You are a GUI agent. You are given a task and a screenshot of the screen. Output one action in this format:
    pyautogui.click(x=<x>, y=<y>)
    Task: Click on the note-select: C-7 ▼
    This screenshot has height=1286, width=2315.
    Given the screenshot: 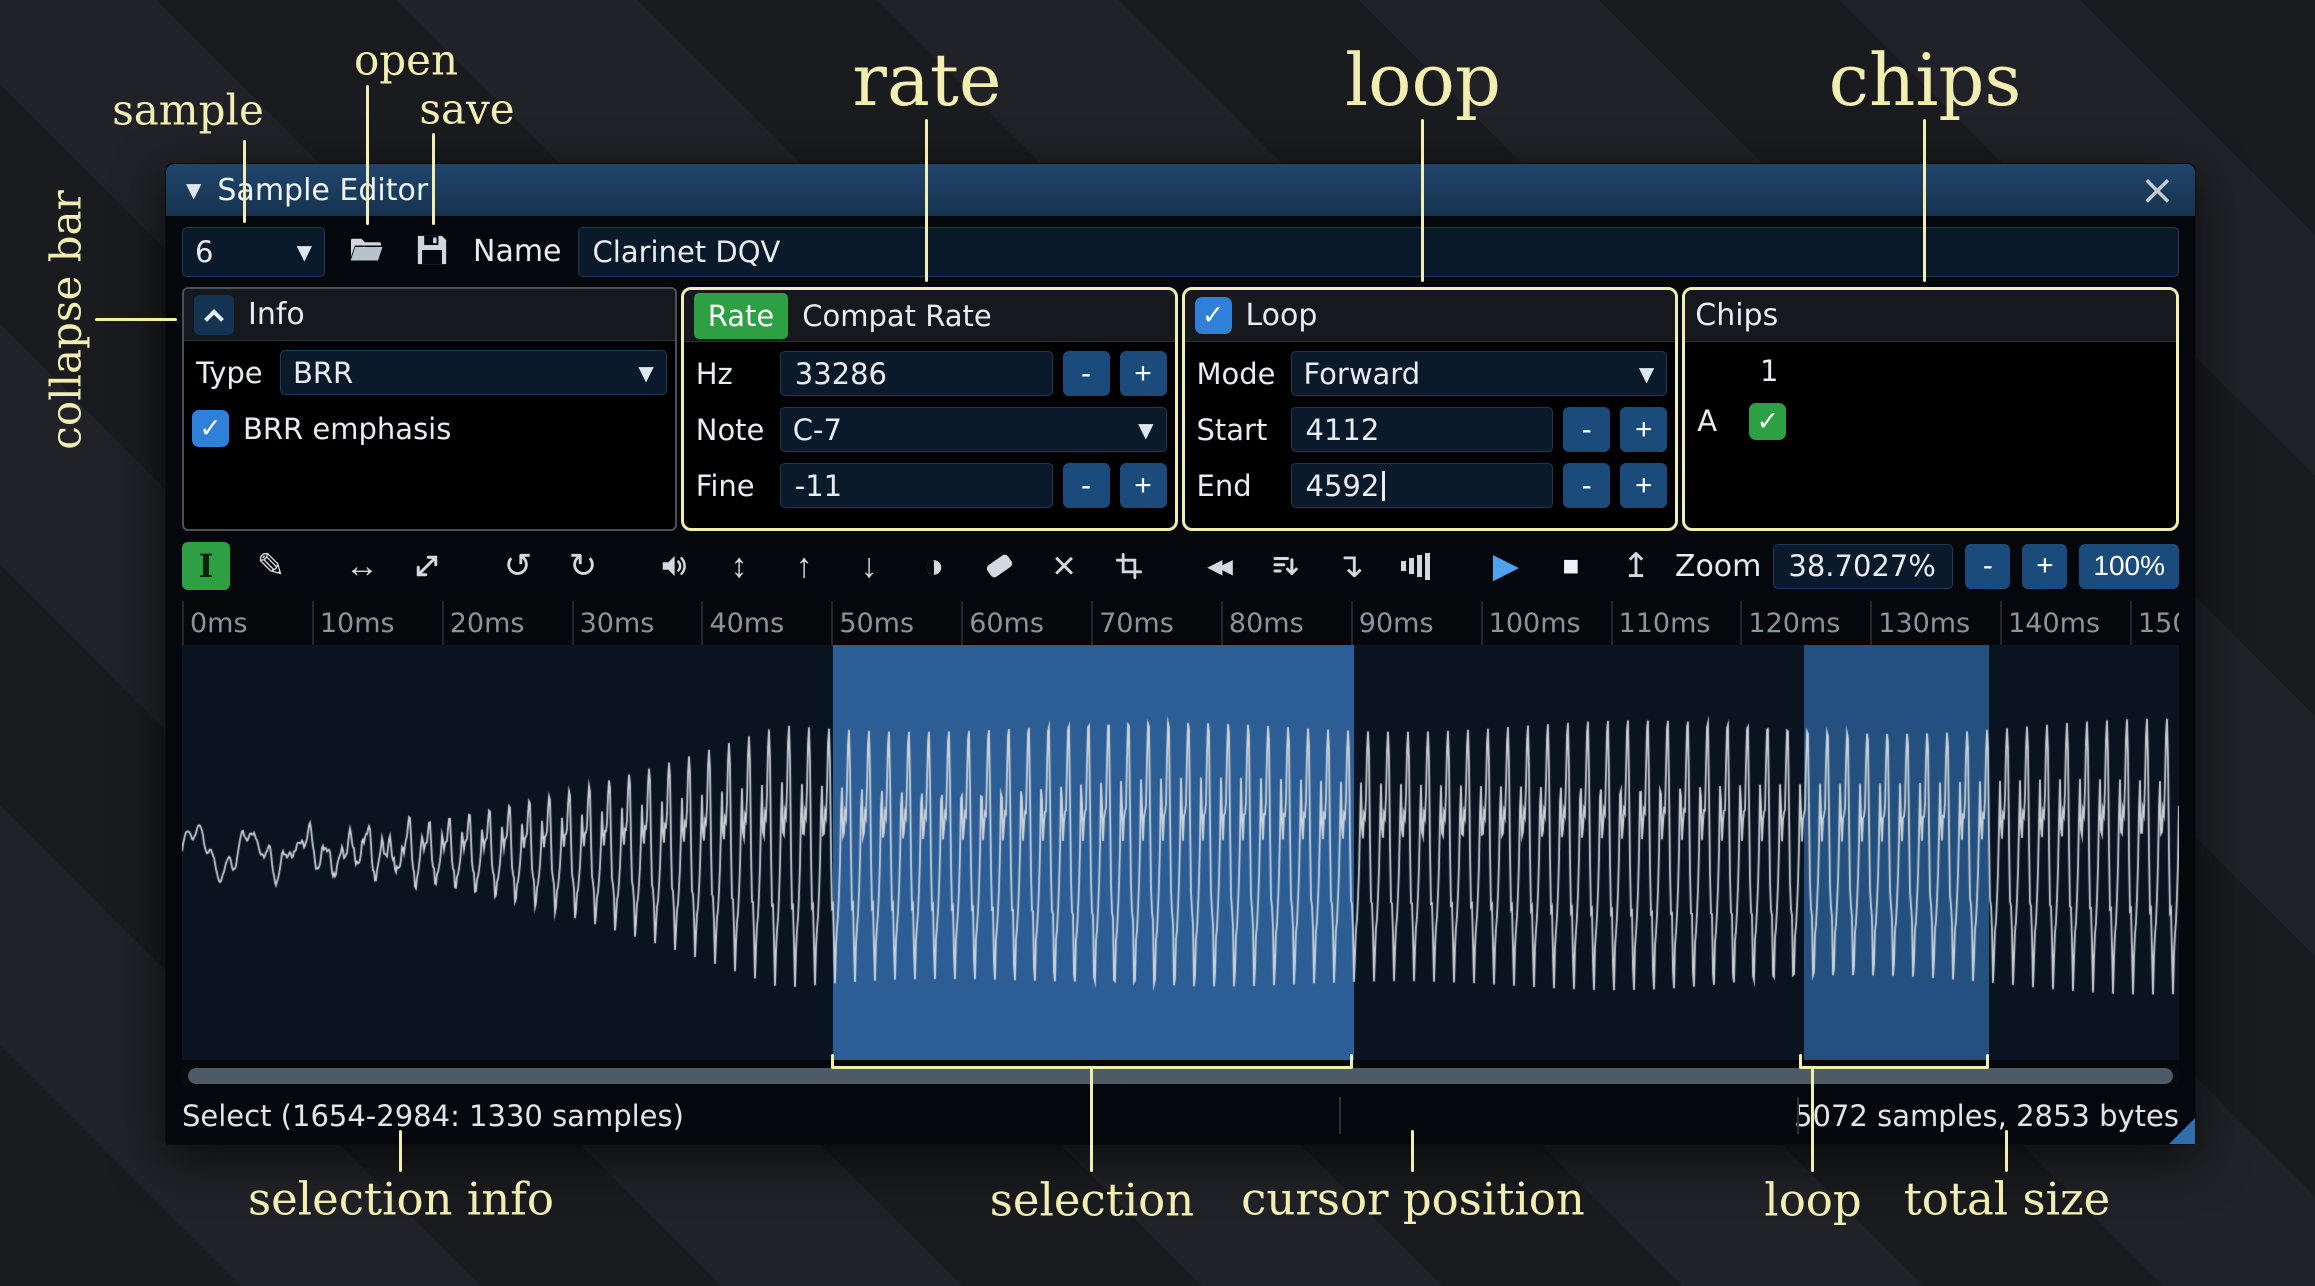 What is the action you would take?
    pyautogui.click(x=973, y=429)
    